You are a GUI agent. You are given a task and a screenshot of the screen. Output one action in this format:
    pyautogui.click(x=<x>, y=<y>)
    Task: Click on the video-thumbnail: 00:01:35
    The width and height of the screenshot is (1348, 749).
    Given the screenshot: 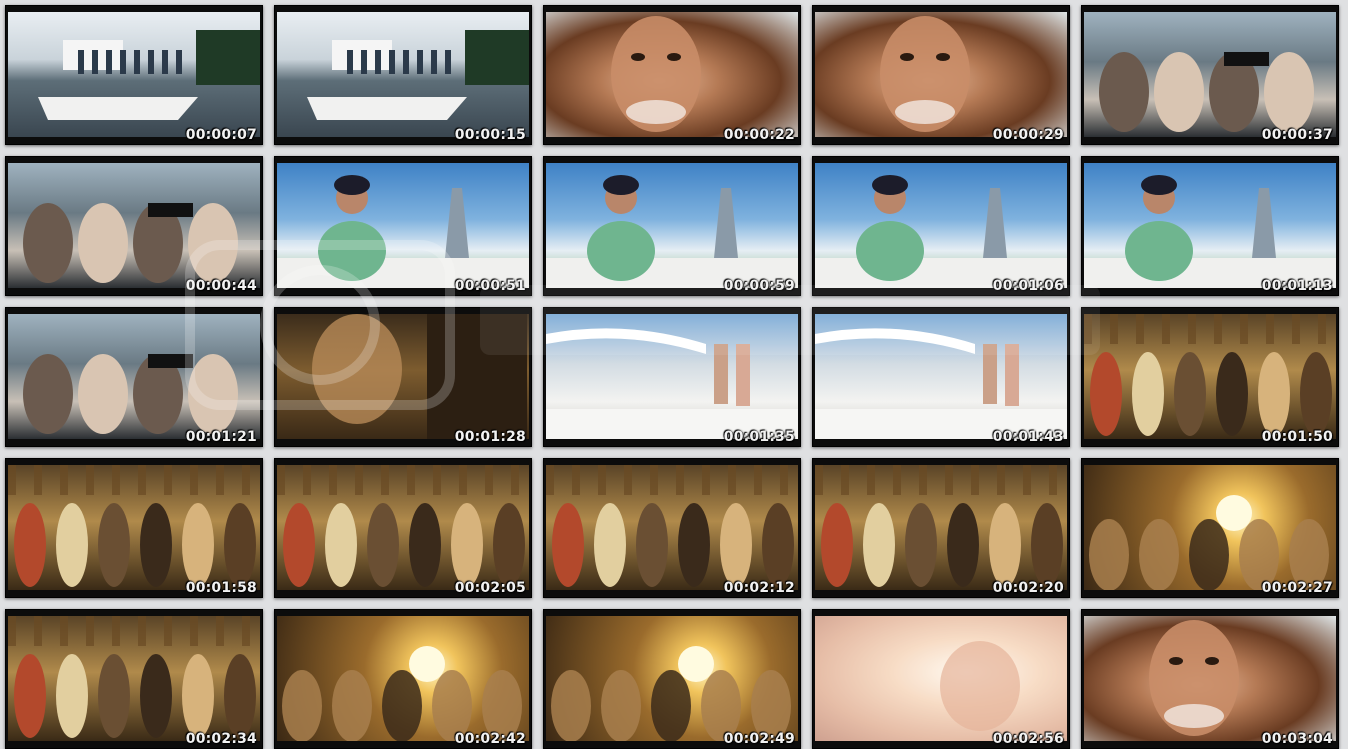 What is the action you would take?
    pyautogui.click(x=672, y=377)
    